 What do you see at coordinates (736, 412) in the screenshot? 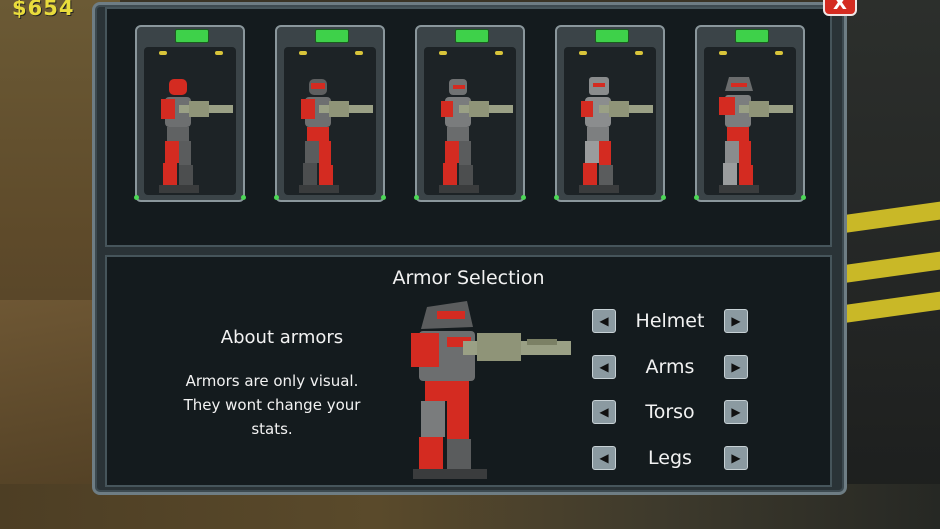
I see `torso-next-button: ▶` at bounding box center [736, 412].